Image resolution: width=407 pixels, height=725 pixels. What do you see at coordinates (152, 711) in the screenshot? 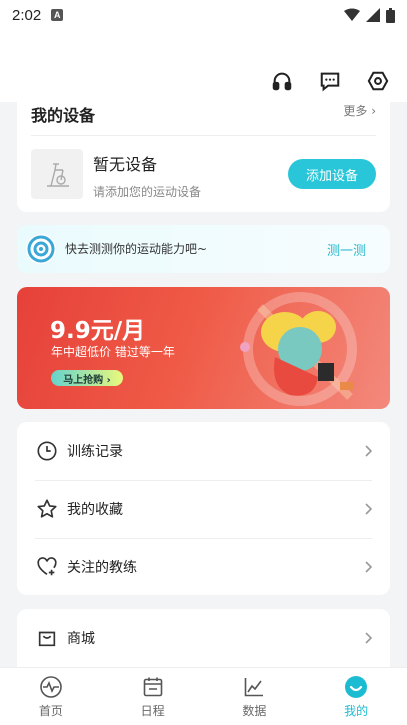
I see `tab-label: 日程` at bounding box center [152, 711].